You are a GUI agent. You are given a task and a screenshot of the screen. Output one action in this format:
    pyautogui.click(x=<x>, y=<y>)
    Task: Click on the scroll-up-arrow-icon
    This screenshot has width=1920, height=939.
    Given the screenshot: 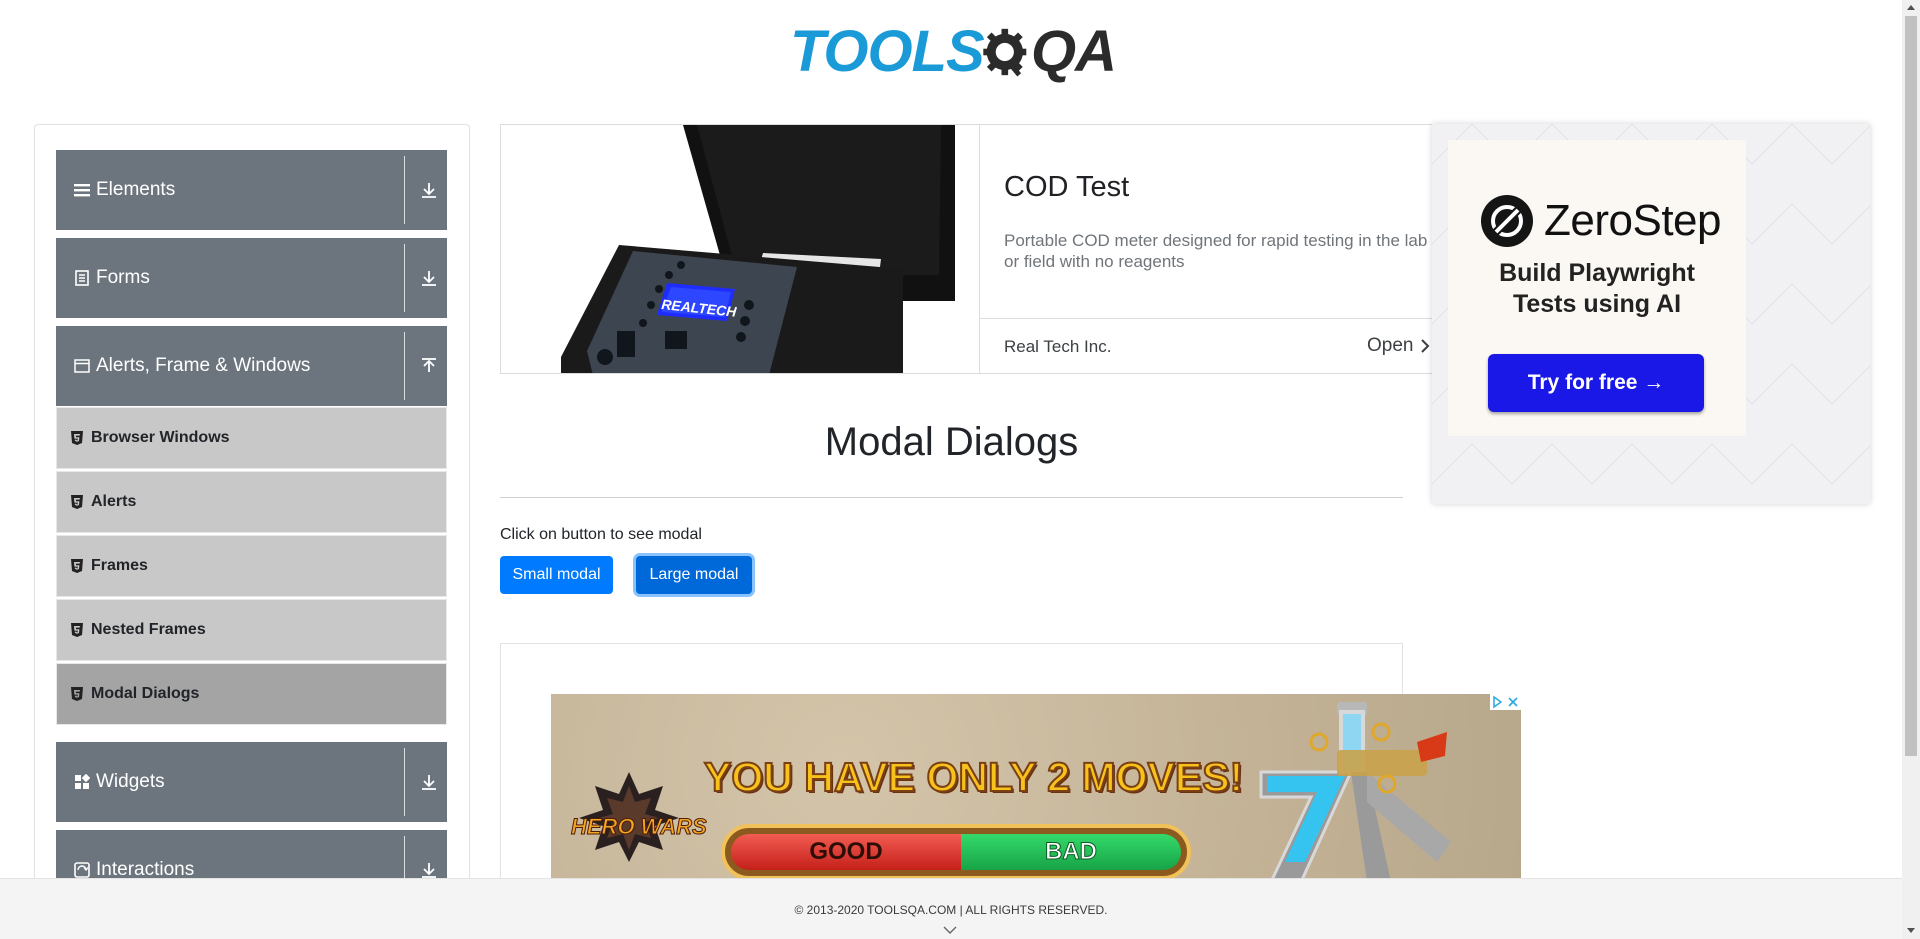 What is the action you would take?
    pyautogui.click(x=1911, y=8)
    